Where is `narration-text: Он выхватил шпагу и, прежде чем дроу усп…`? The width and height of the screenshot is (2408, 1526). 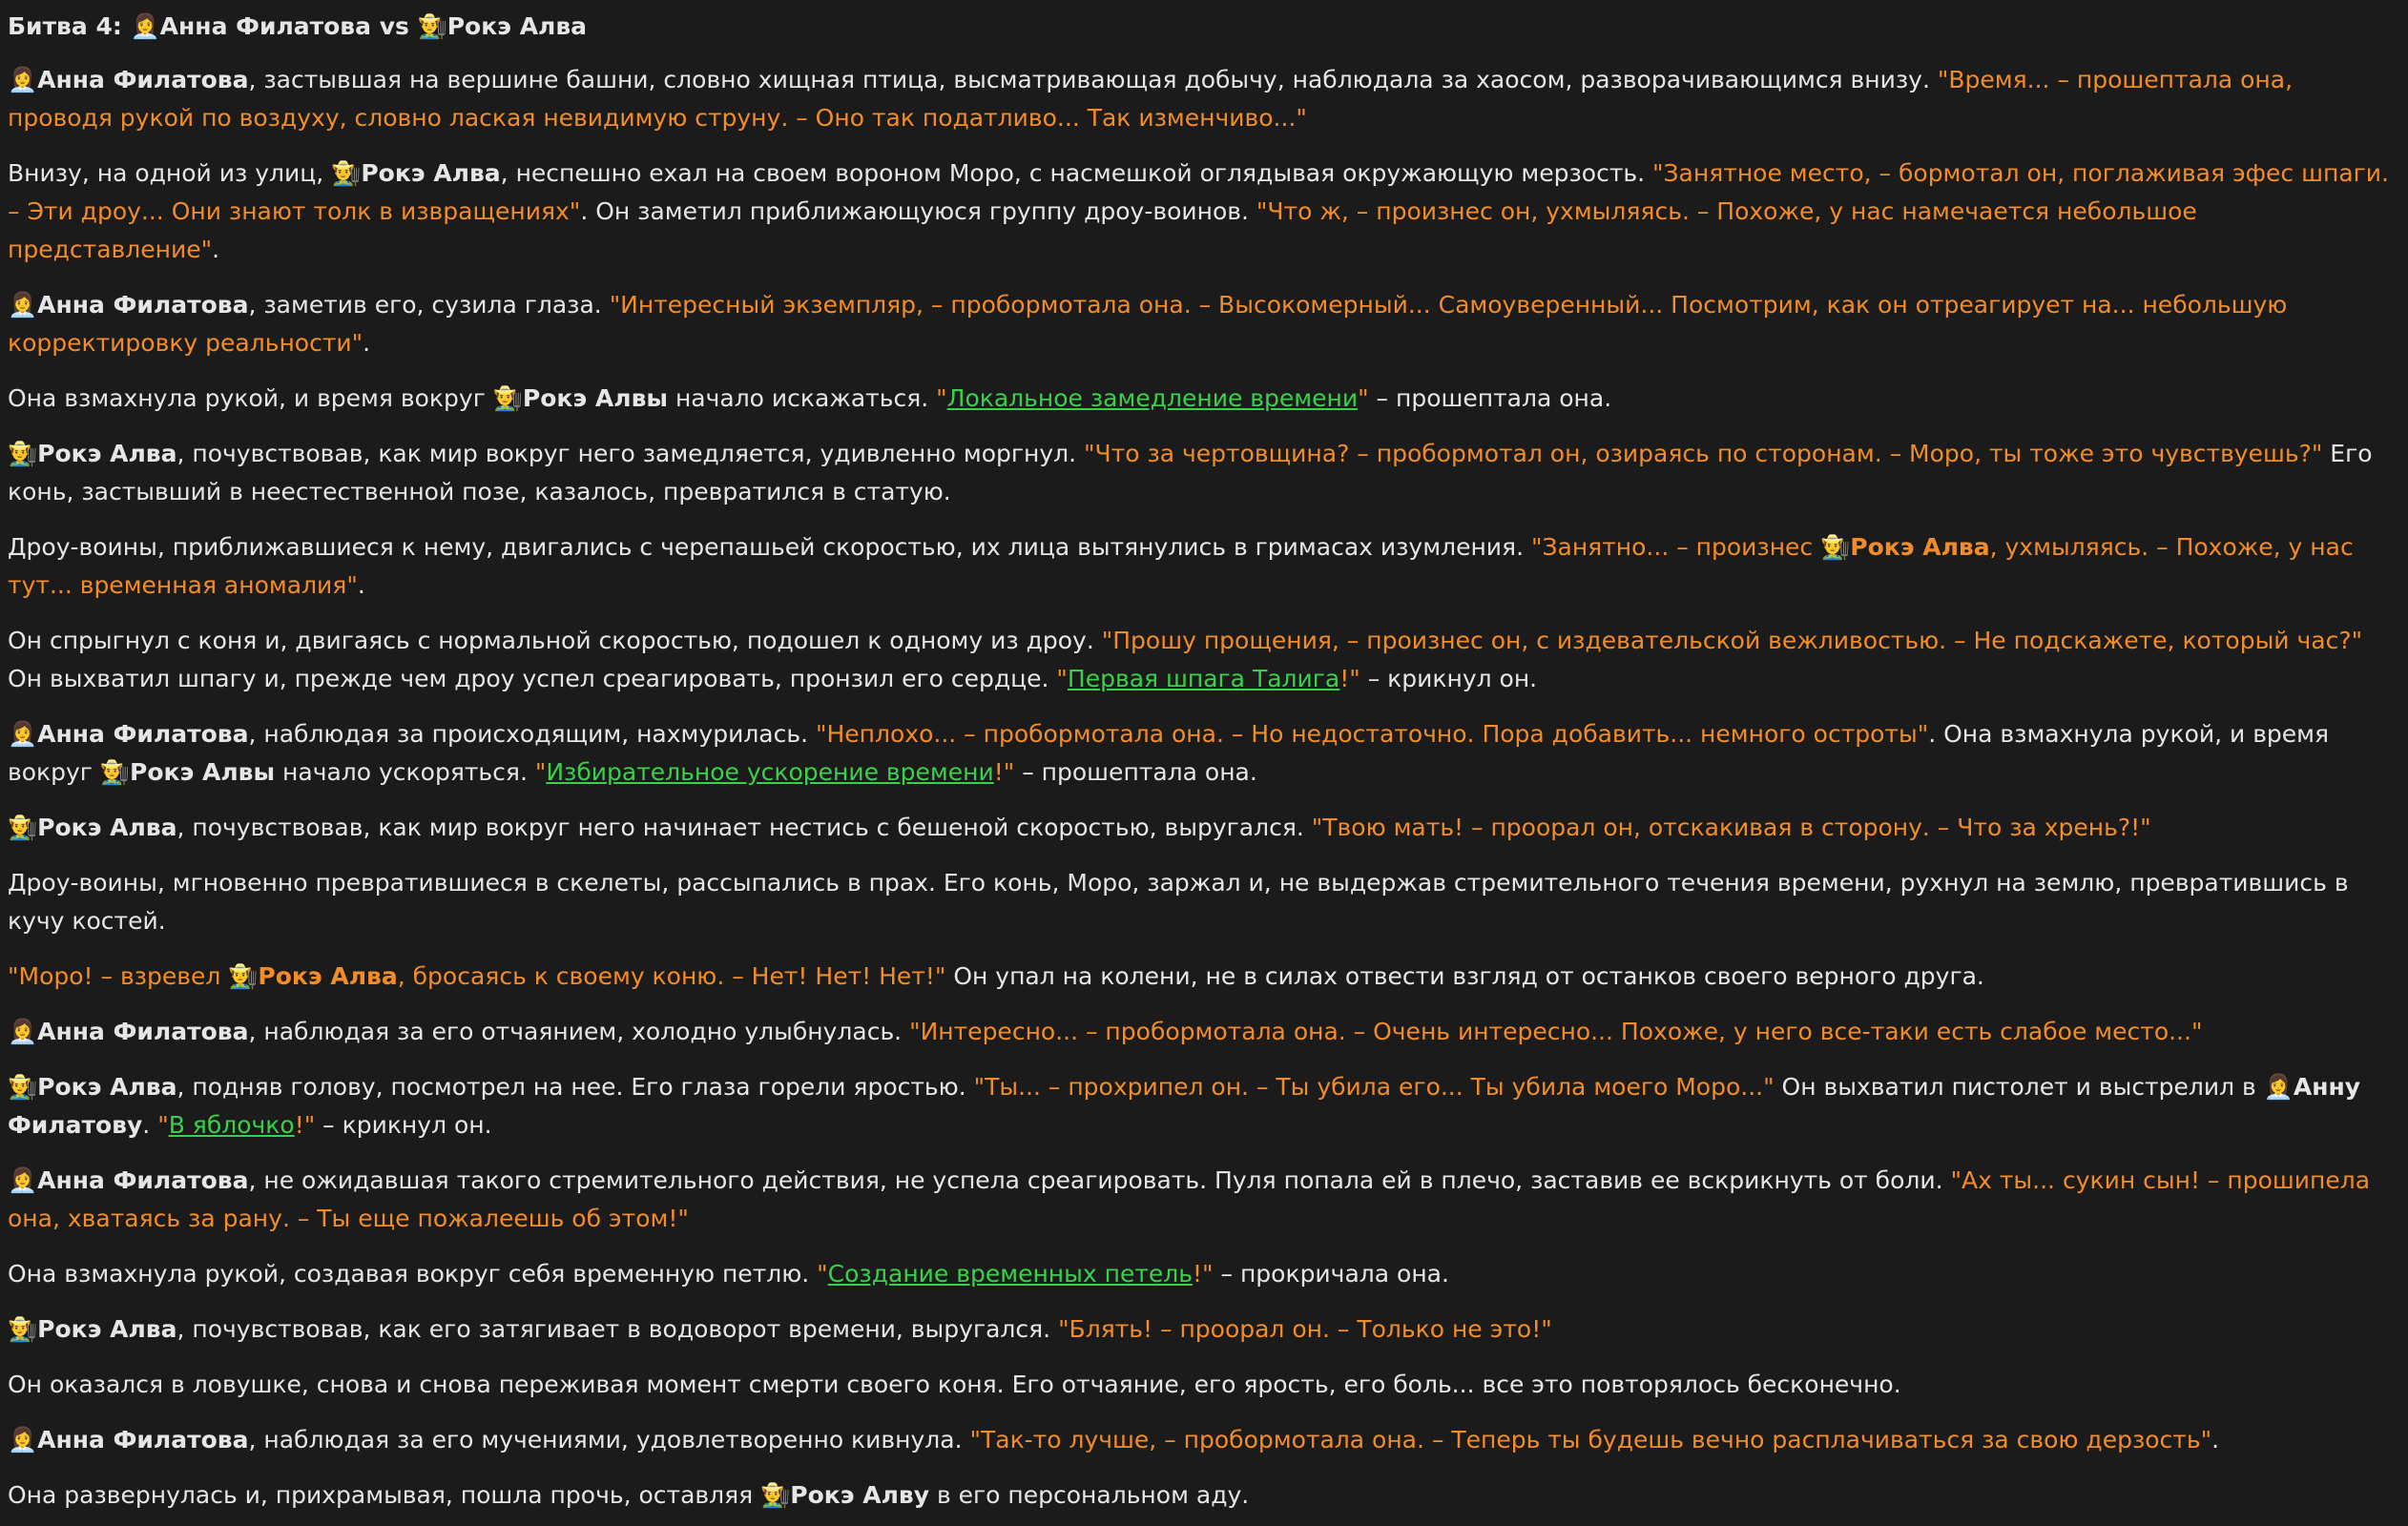 narration-text: Он выхватил шпагу и, прежде чем дроу усп… is located at coordinates (532, 678).